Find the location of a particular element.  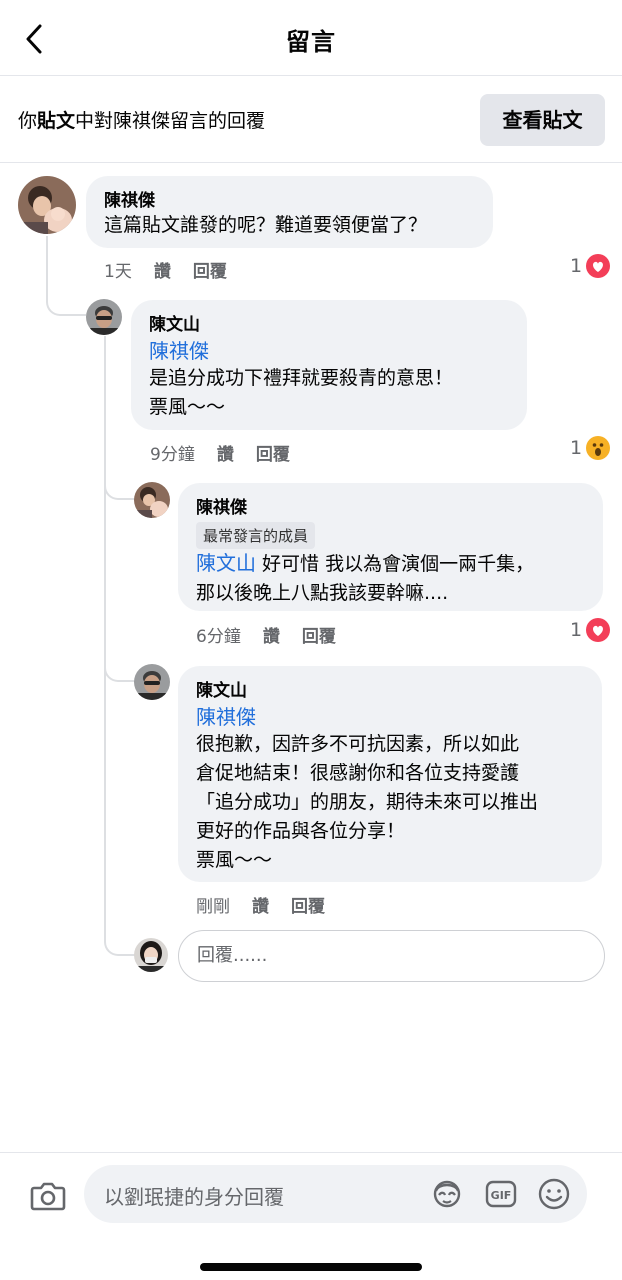

mention-link: 陳文山 is located at coordinates (226, 563).